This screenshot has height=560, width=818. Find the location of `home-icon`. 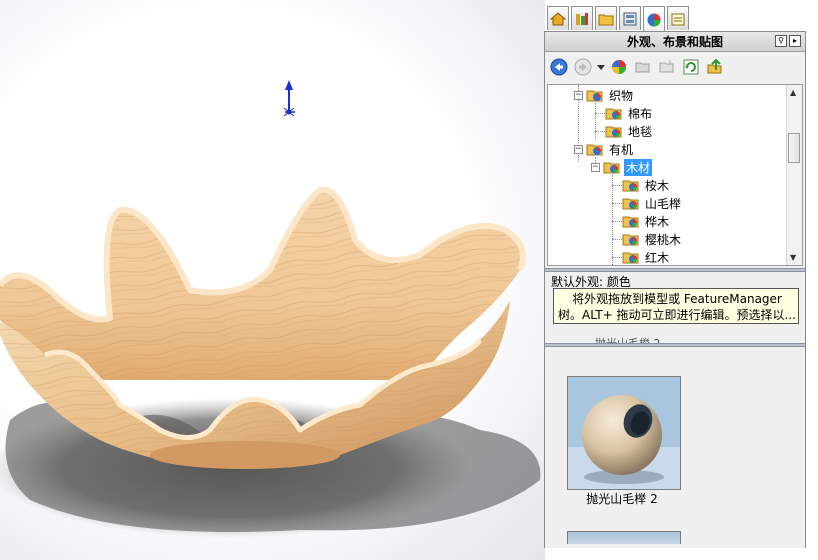

home-icon is located at coordinates (558, 18).